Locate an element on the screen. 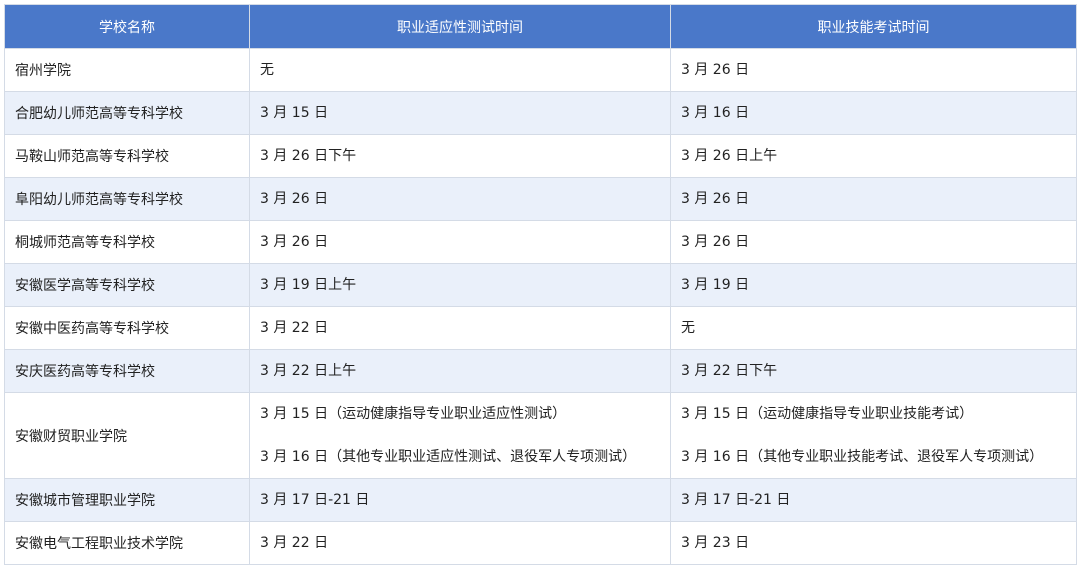  aptitude-time-cell: 3 月 15 日 is located at coordinates (460, 113).